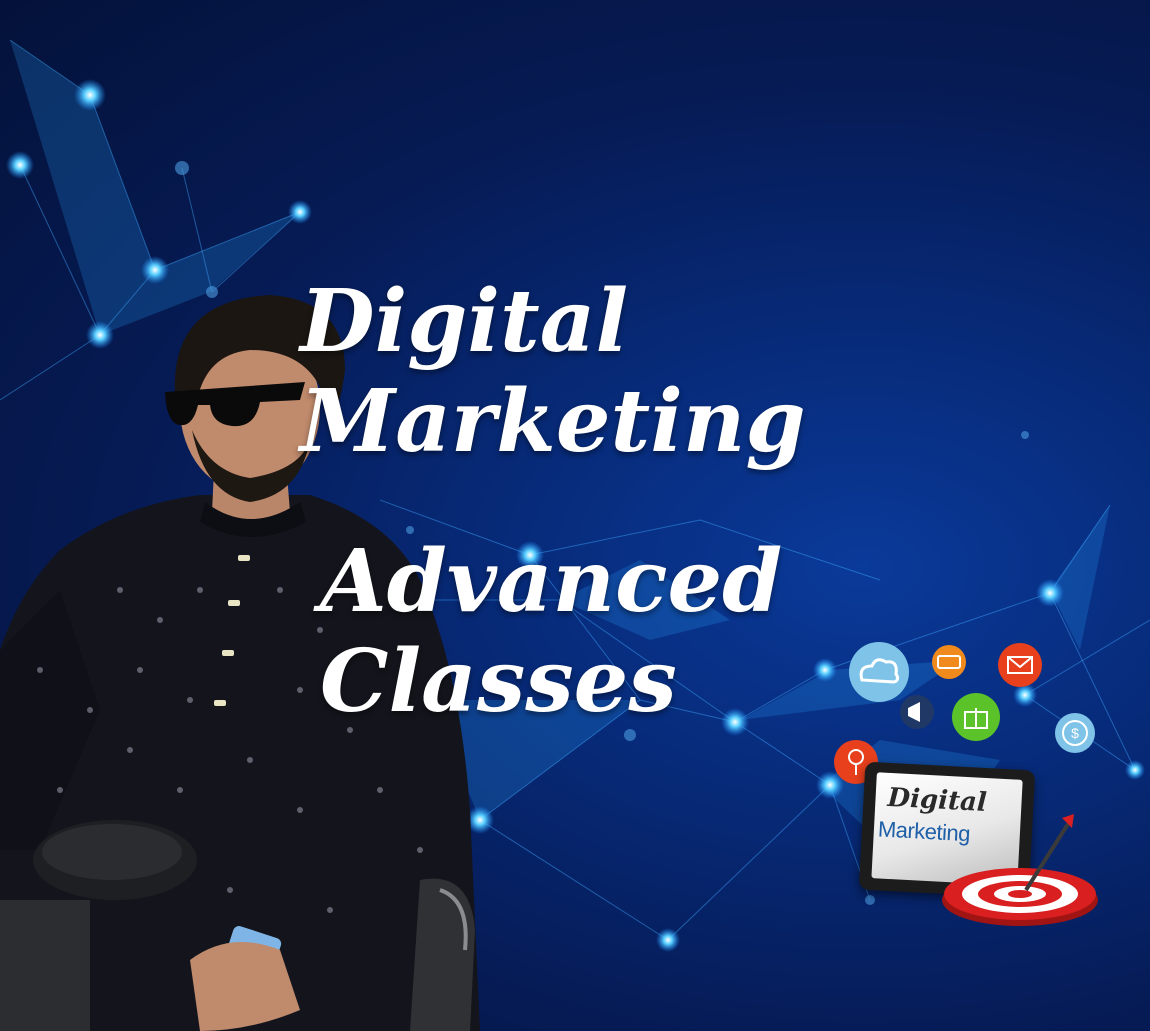 This screenshot has width=1150, height=1031. Describe the element at coordinates (879, 672) in the screenshot. I see `cloud-icon` at that location.